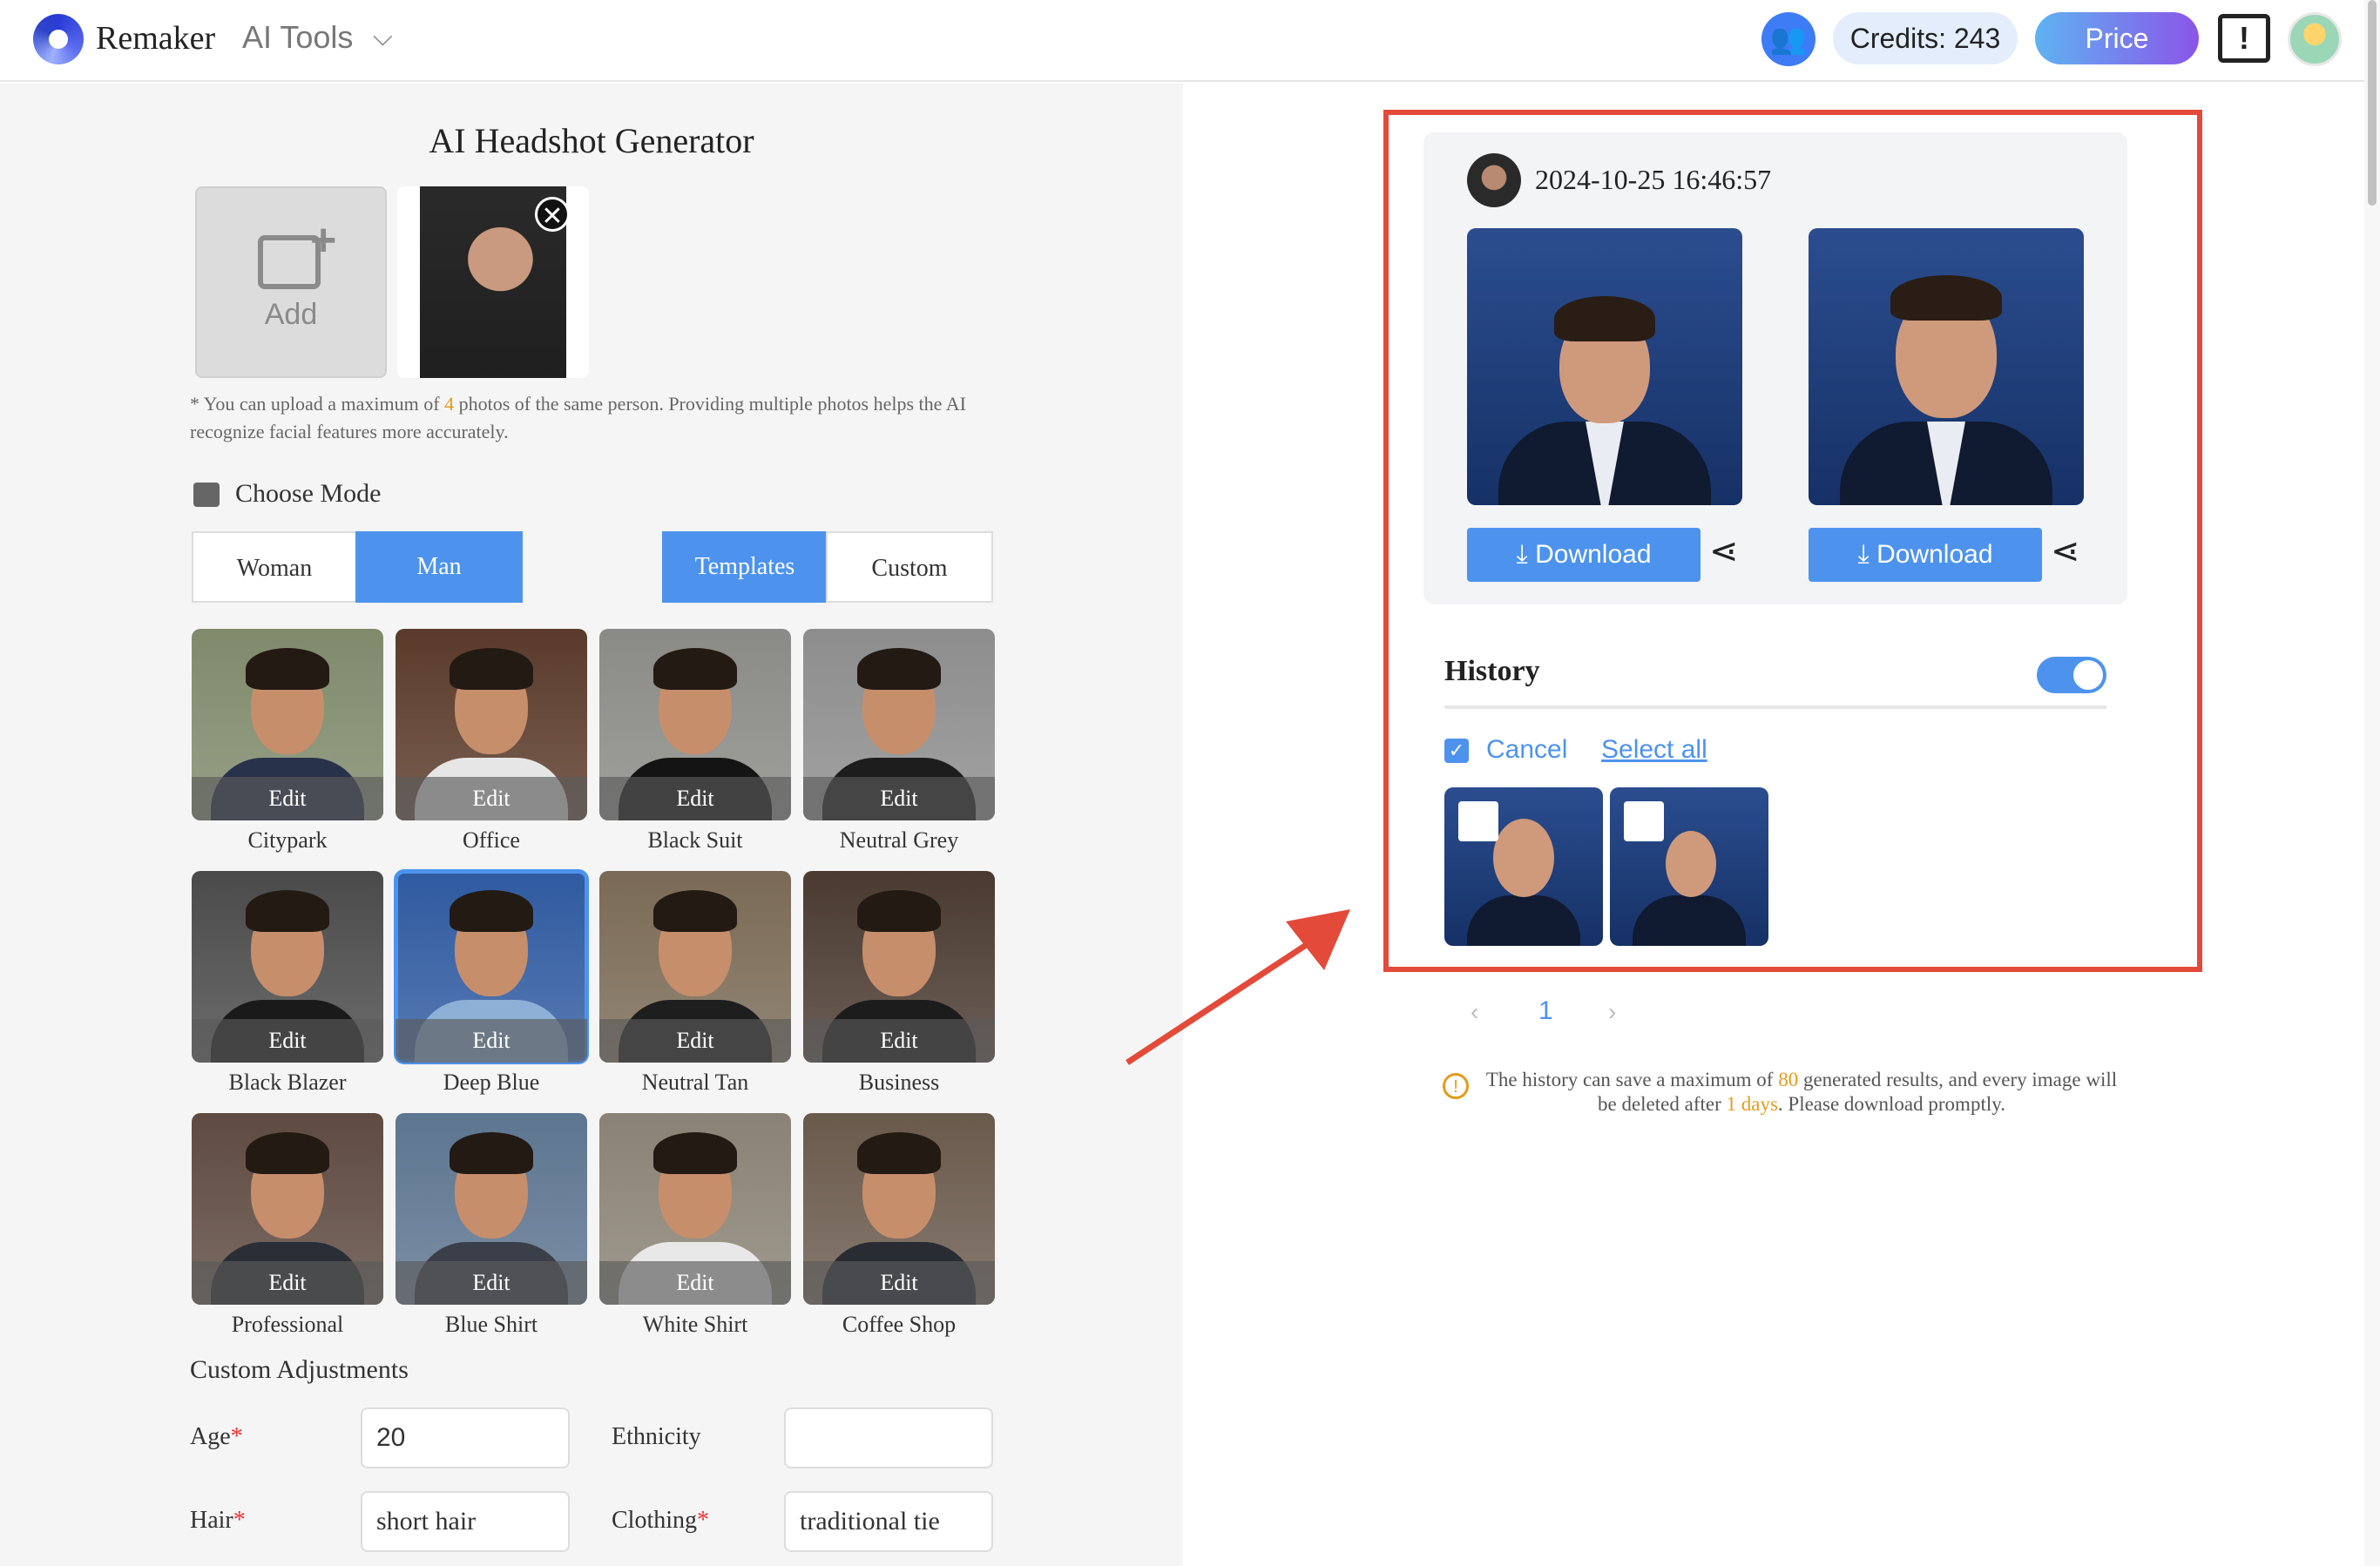 The height and width of the screenshot is (1566, 2380). What do you see at coordinates (695, 1082) in the screenshot?
I see `template-name: Neutral Tan` at bounding box center [695, 1082].